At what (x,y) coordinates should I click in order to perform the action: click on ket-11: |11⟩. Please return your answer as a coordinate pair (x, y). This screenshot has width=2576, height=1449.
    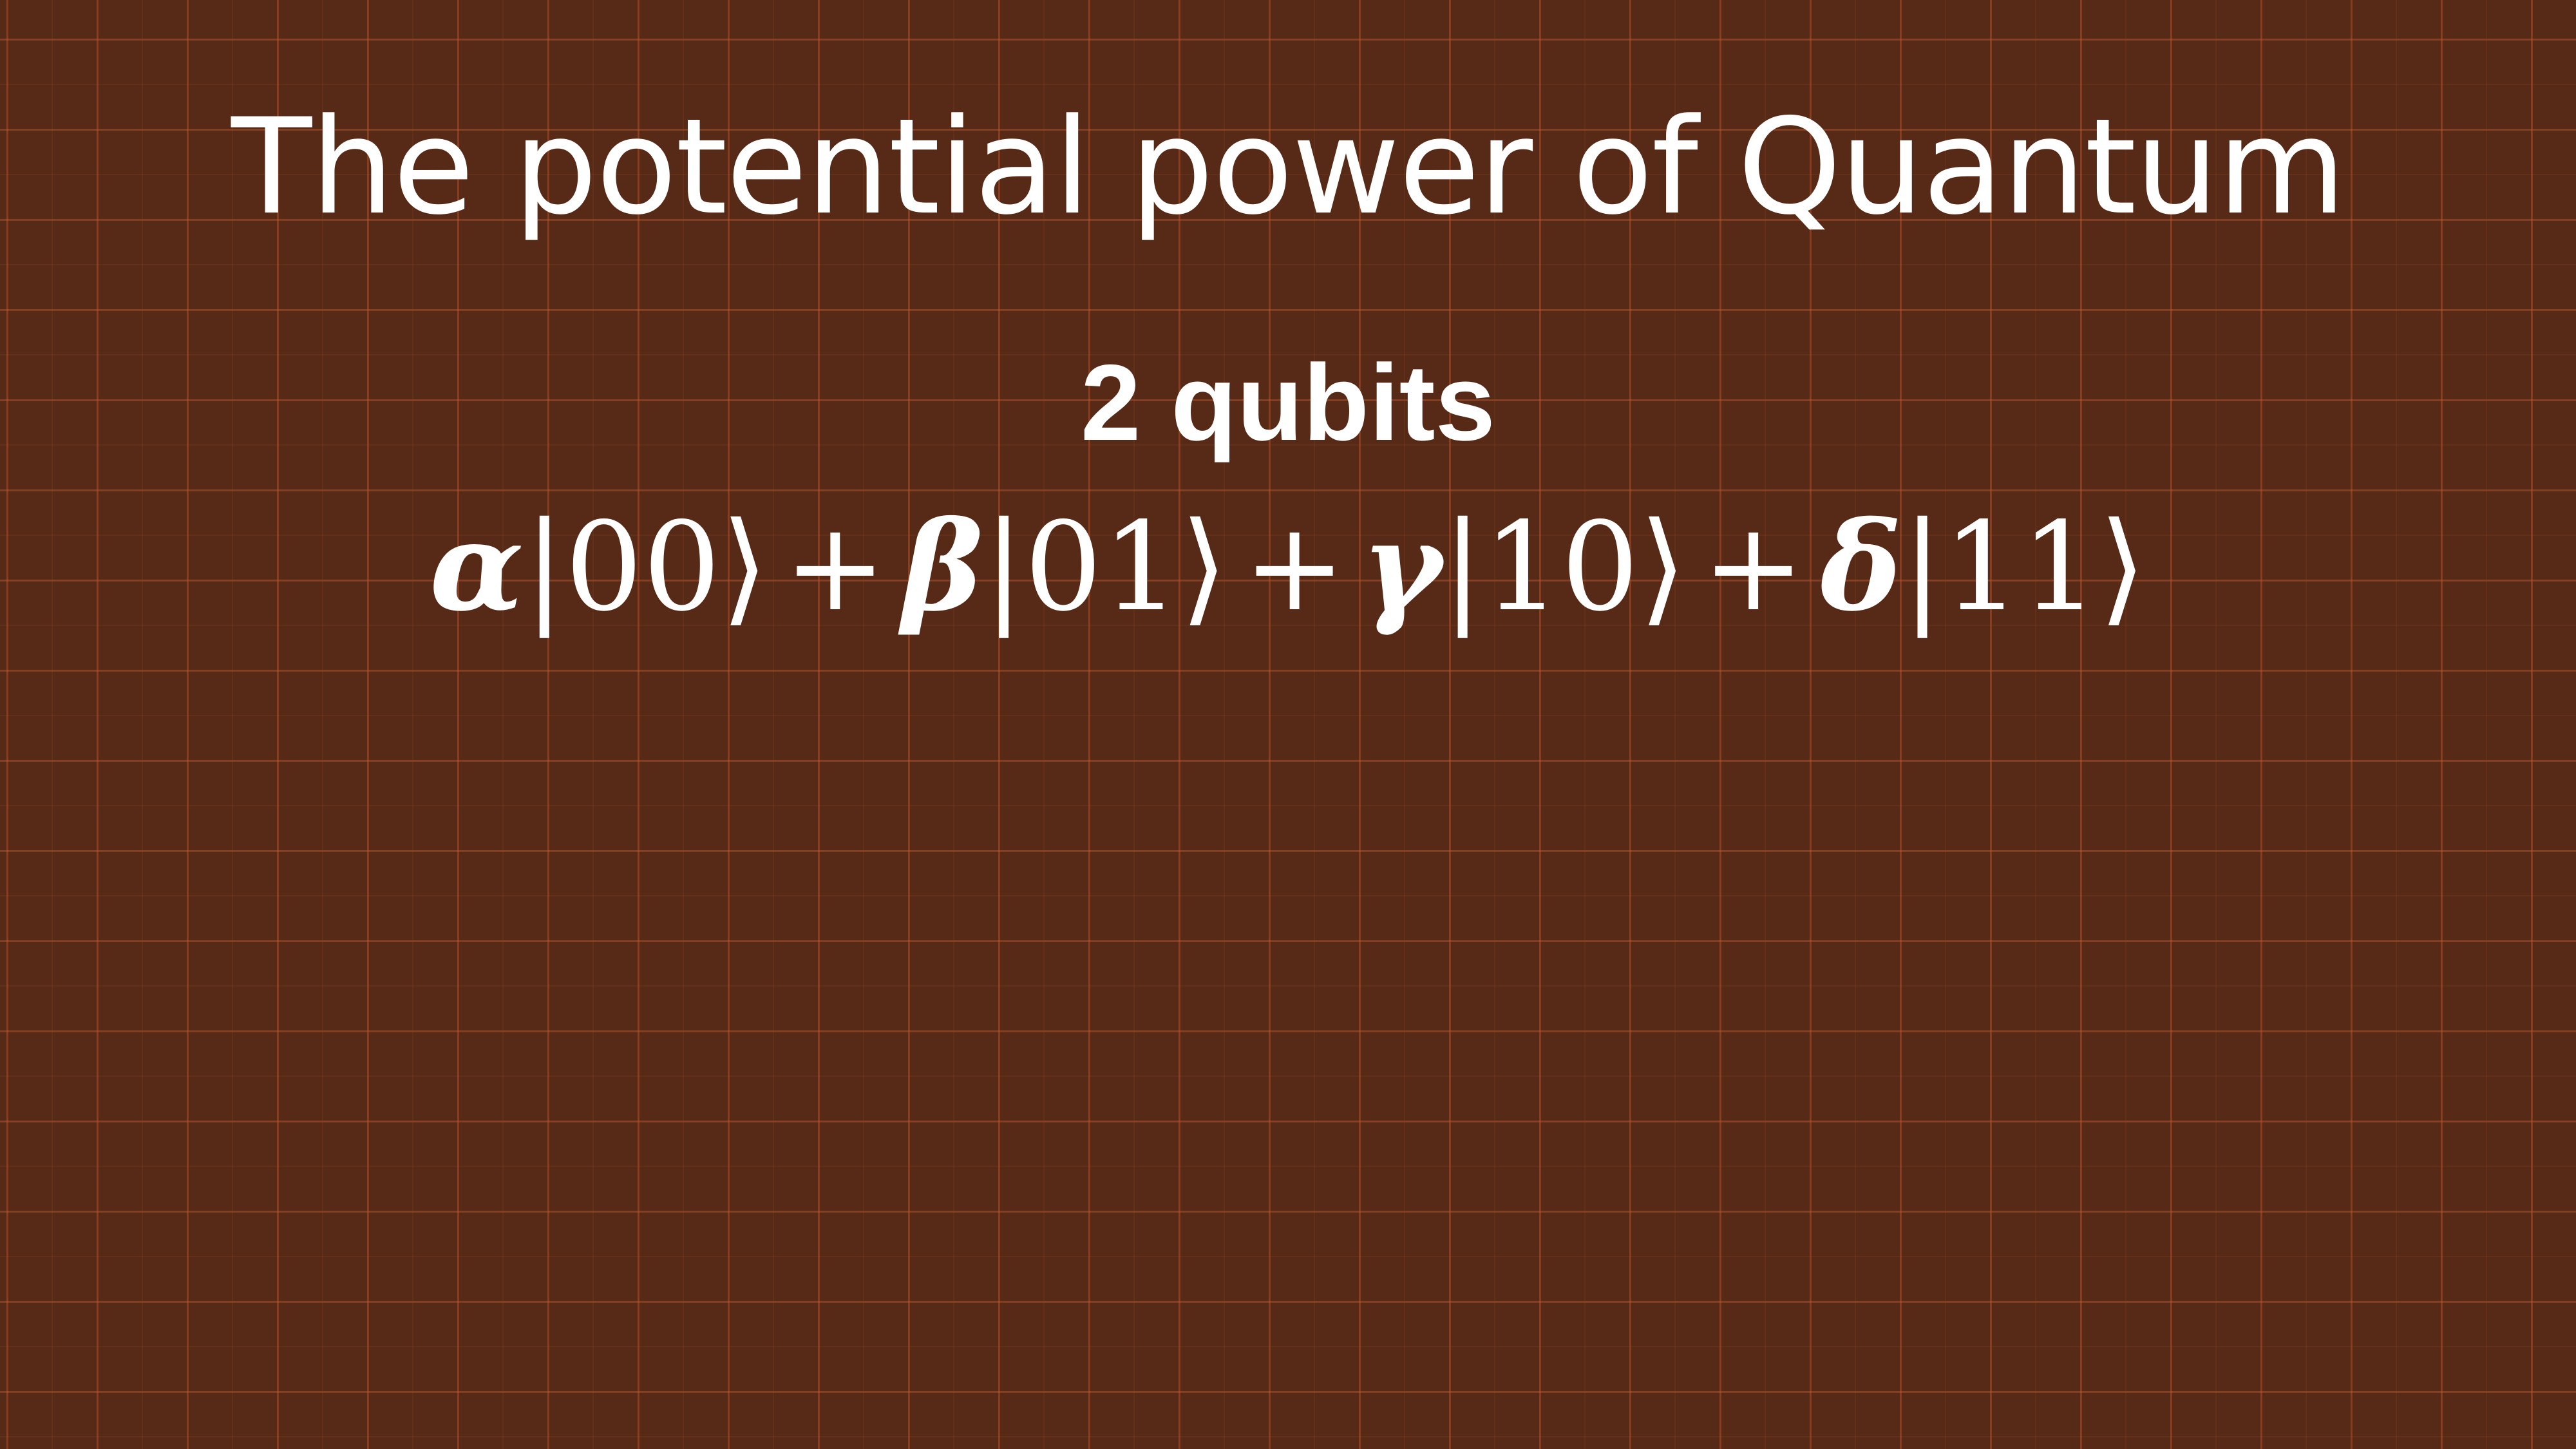
    Looking at the image, I should click on (2024, 567).